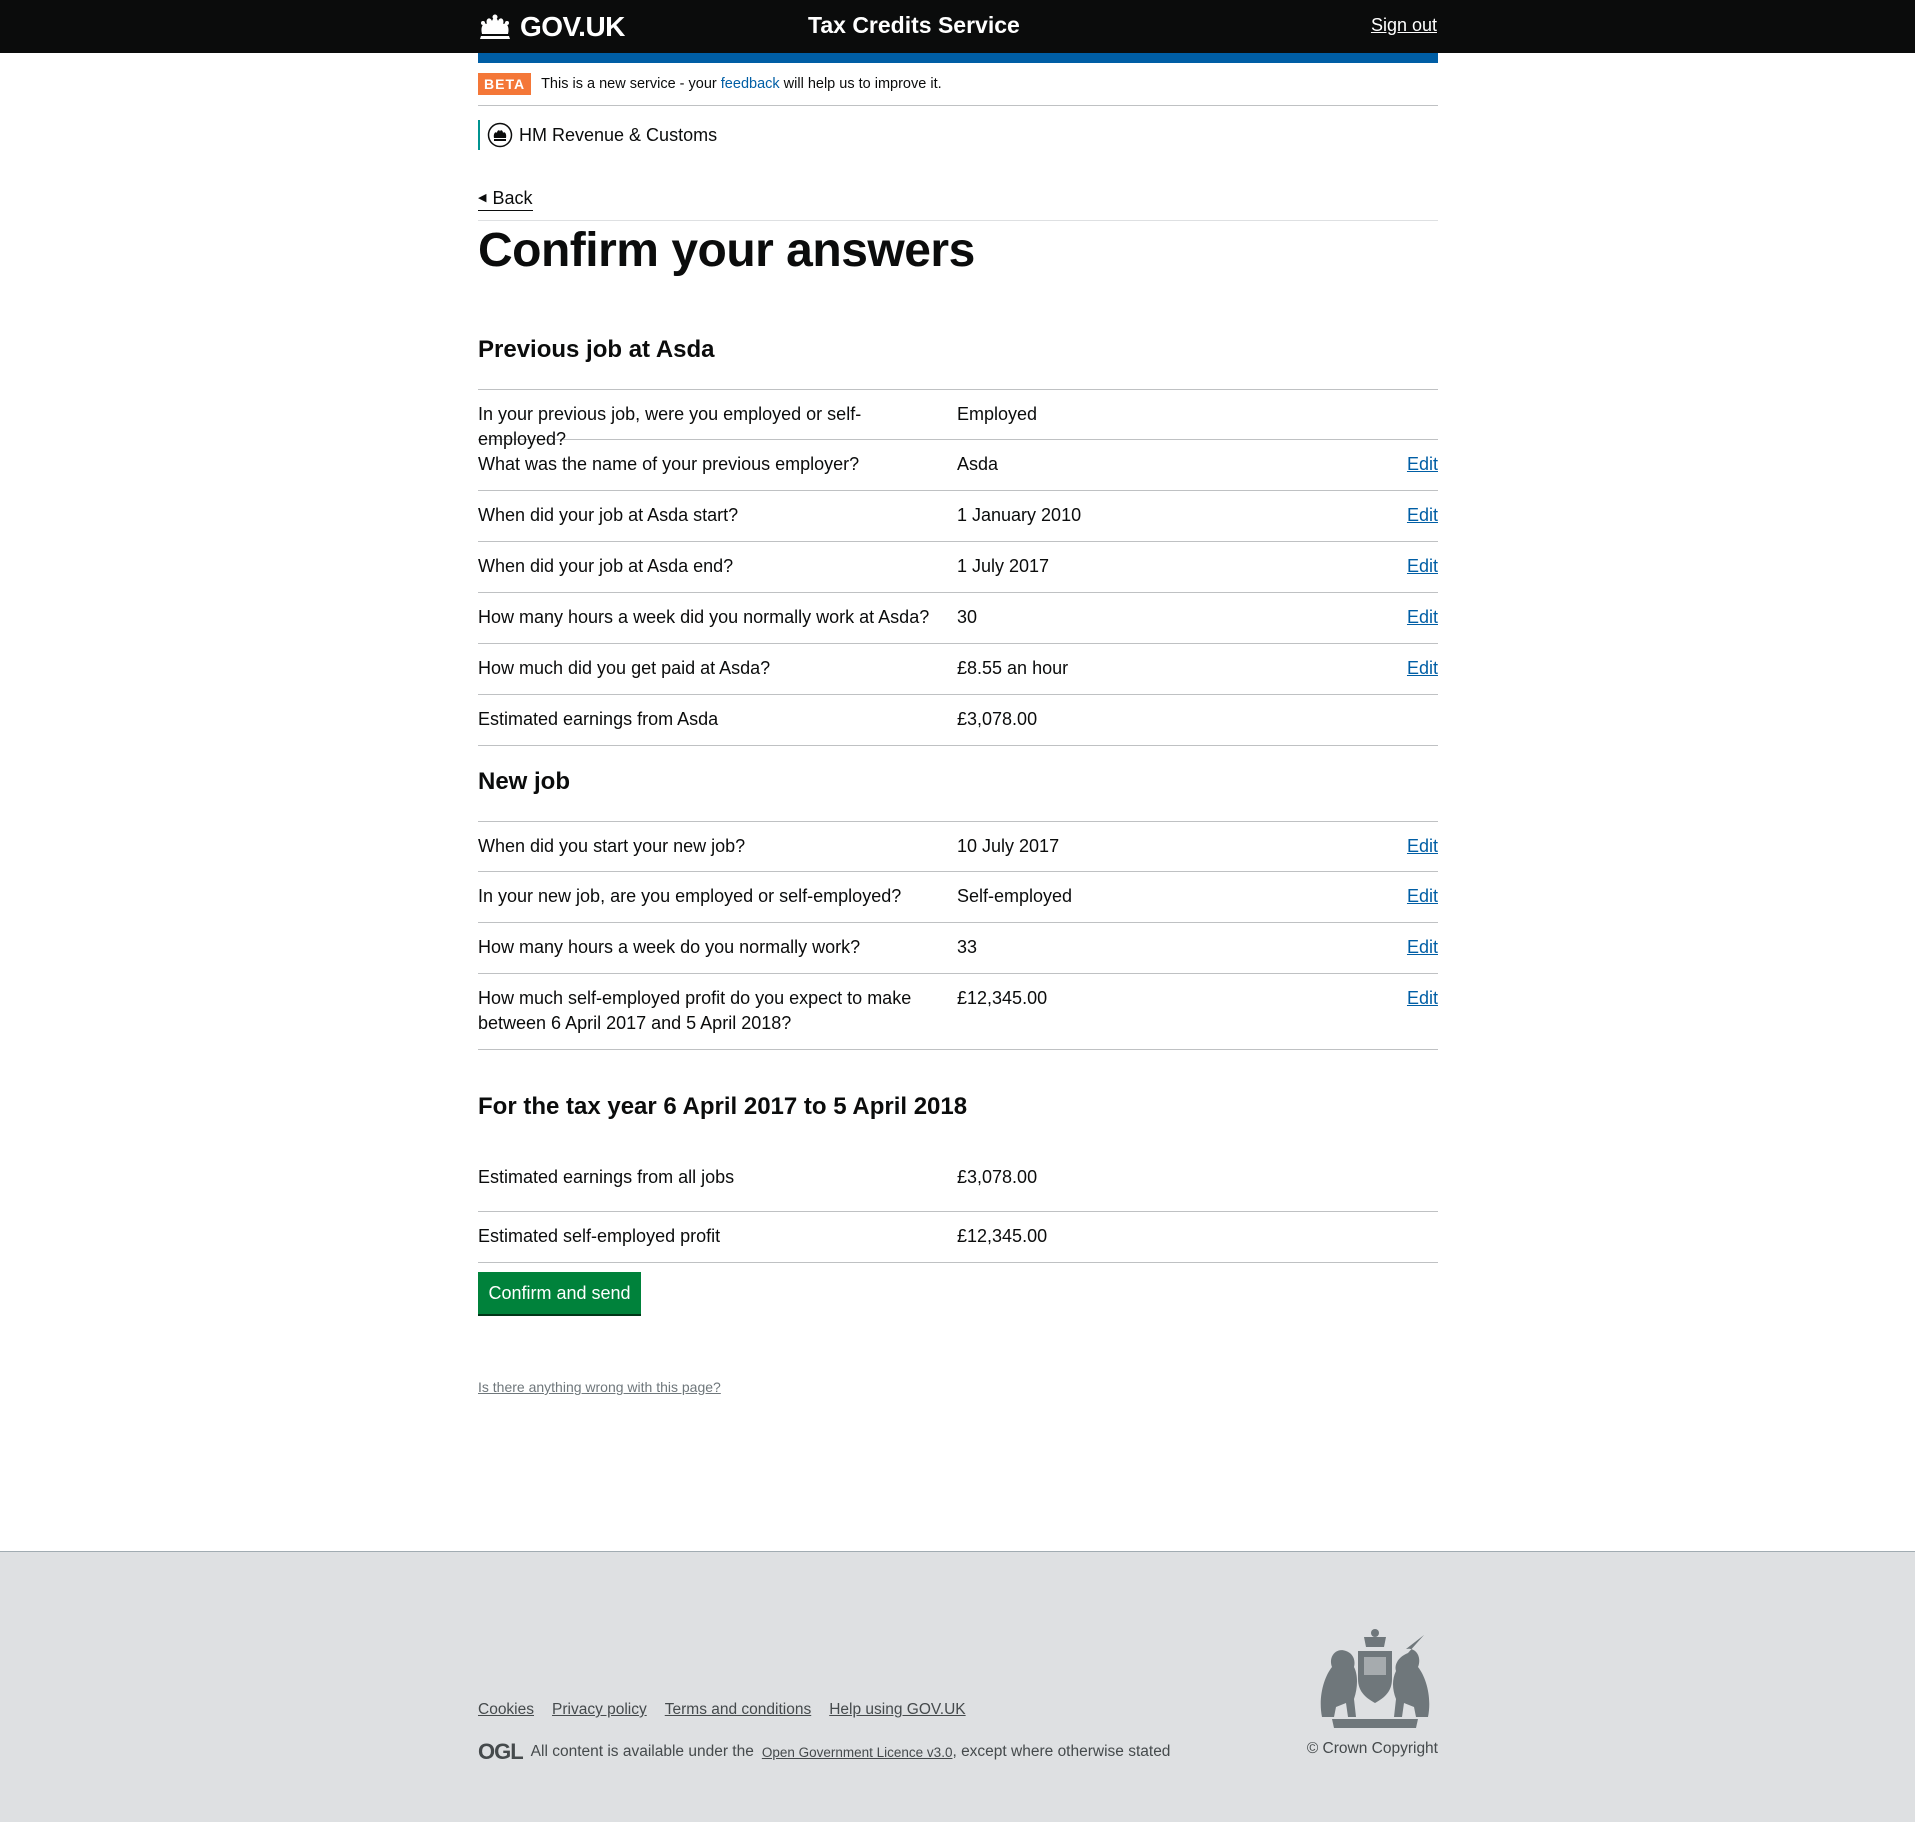 This screenshot has width=1915, height=1822. What do you see at coordinates (642, 1751) in the screenshot?
I see `licence-text-before: All content is available under the` at bounding box center [642, 1751].